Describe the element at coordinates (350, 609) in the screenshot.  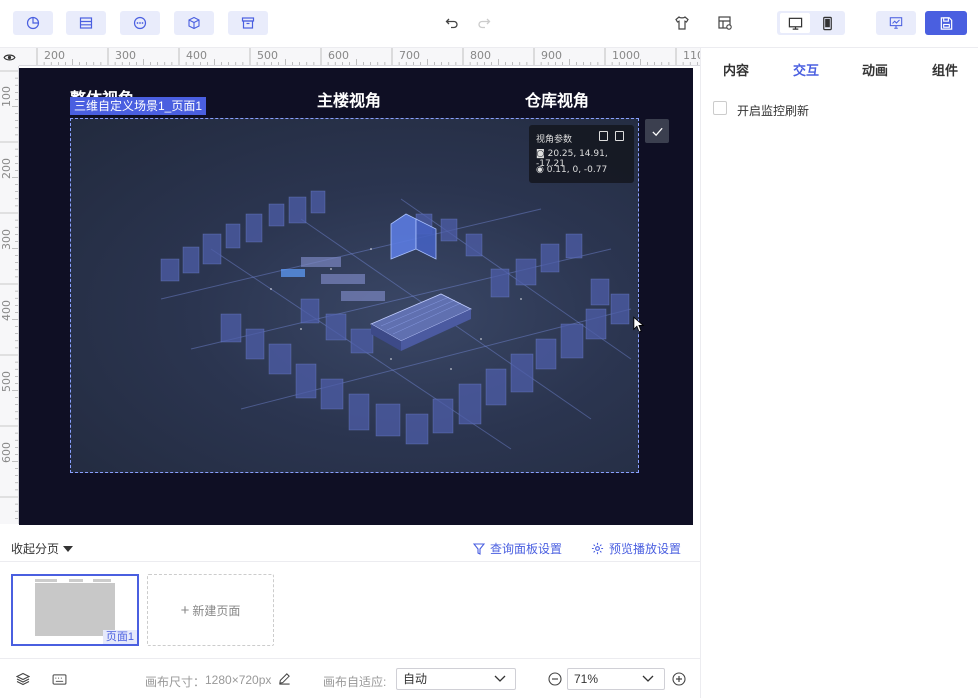
I see `pages-list: 页面1 + 新建页面` at that location.